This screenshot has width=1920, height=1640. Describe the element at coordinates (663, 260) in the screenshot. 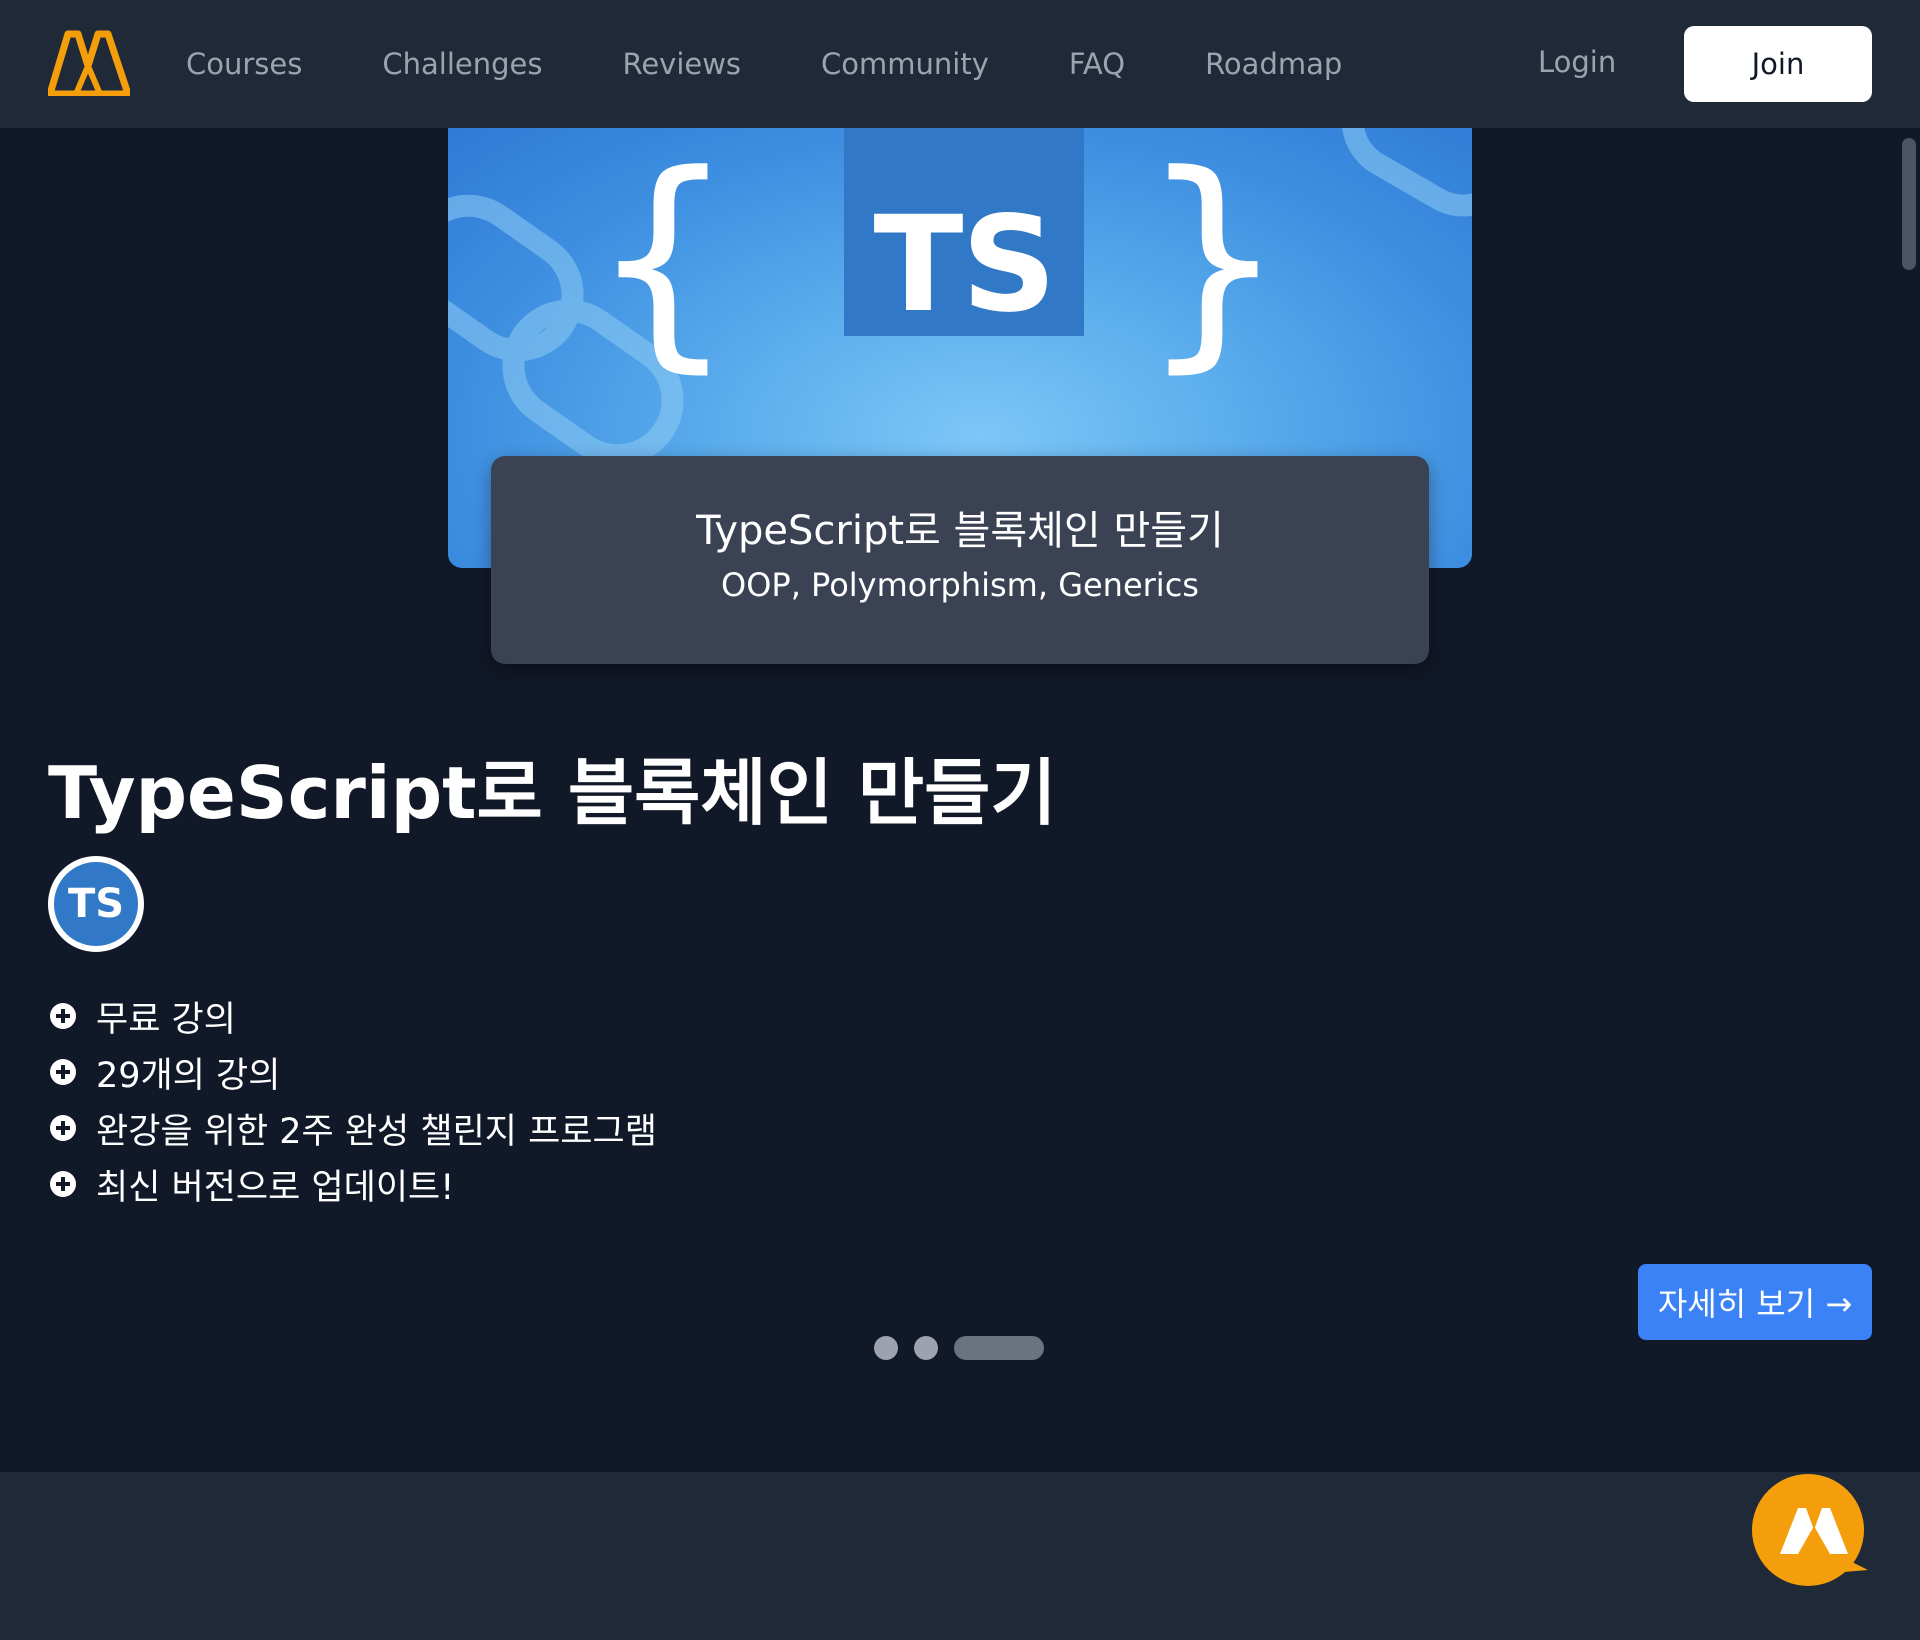

I see `left-brace: {` at that location.